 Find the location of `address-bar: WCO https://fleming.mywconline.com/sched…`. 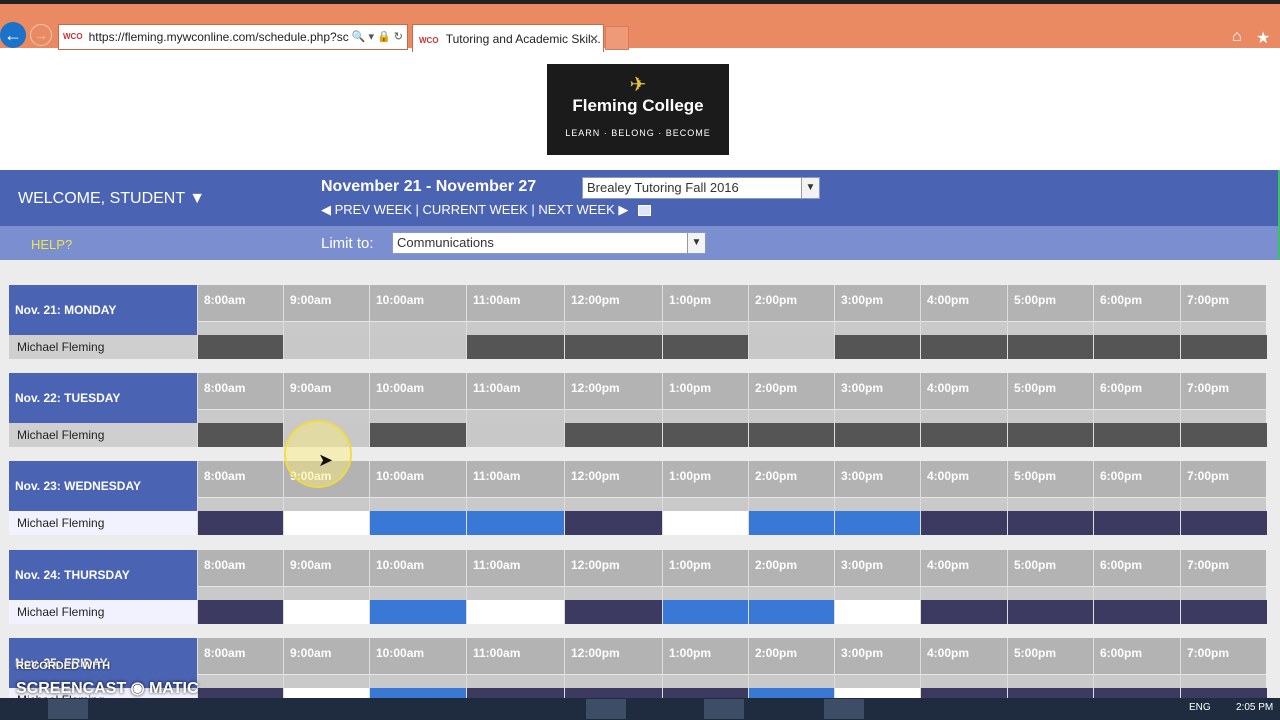

address-bar: WCO https://fleming.mywconline.com/sched… is located at coordinates (233, 37).